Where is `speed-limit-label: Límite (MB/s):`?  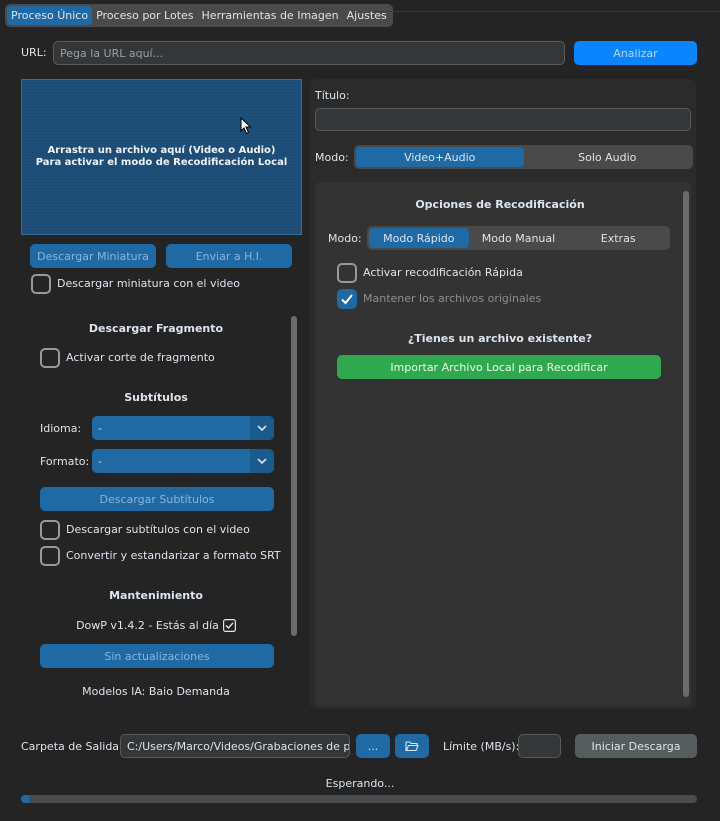 speed-limit-label: Límite (MB/s): is located at coordinates (481, 746).